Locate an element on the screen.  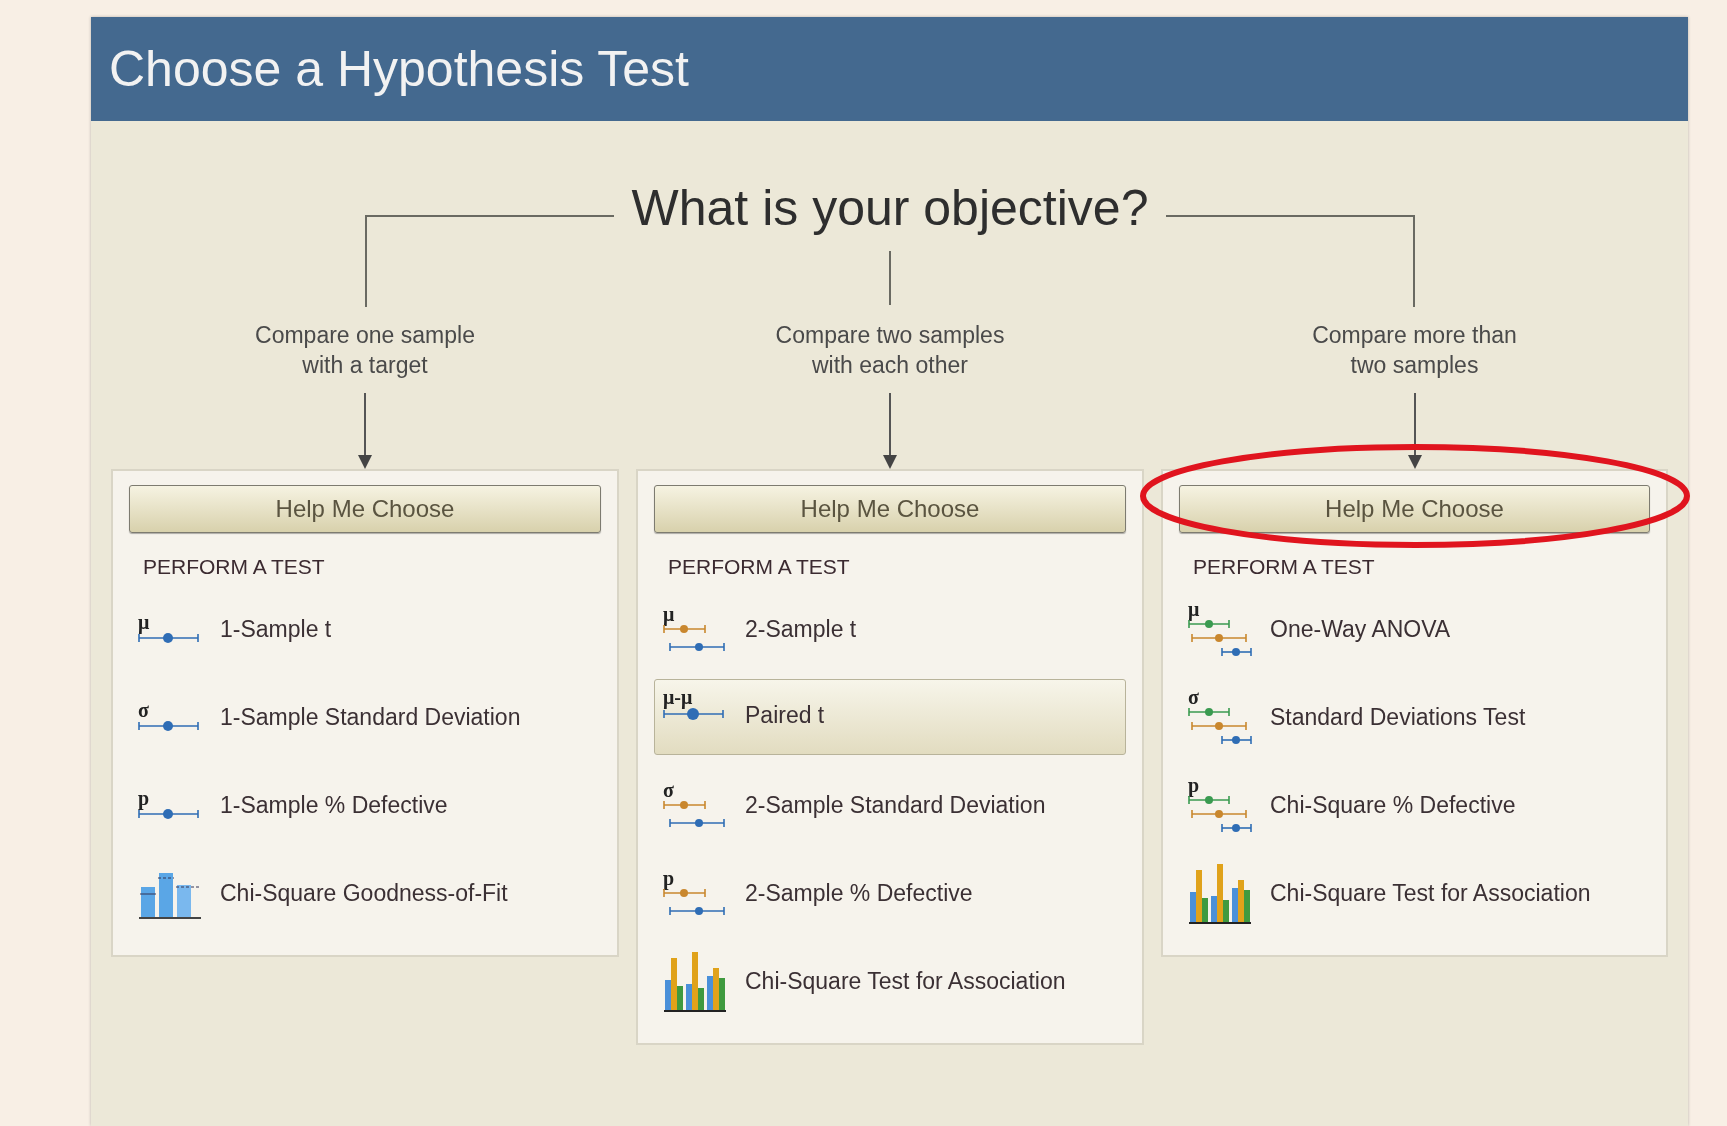
test-option: 1-Sample % Defective is located at coordinates (334, 805).